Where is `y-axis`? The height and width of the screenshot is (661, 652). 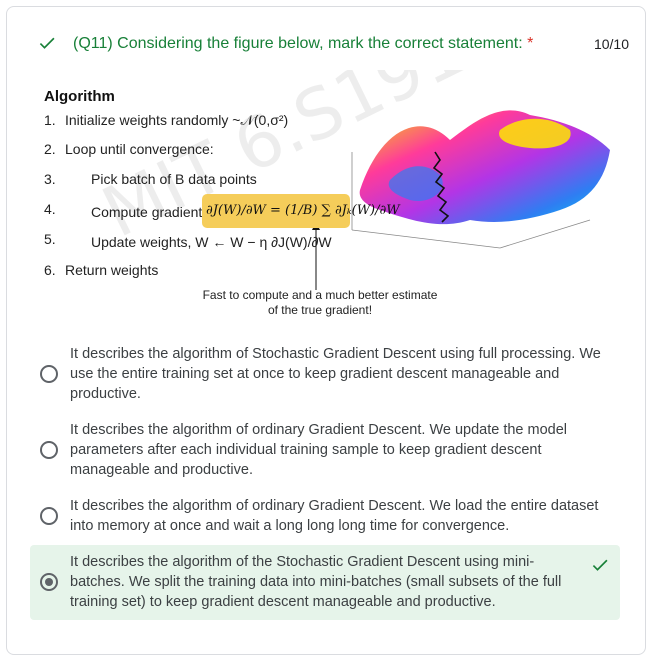
y-axis is located at coordinates (545, 234).